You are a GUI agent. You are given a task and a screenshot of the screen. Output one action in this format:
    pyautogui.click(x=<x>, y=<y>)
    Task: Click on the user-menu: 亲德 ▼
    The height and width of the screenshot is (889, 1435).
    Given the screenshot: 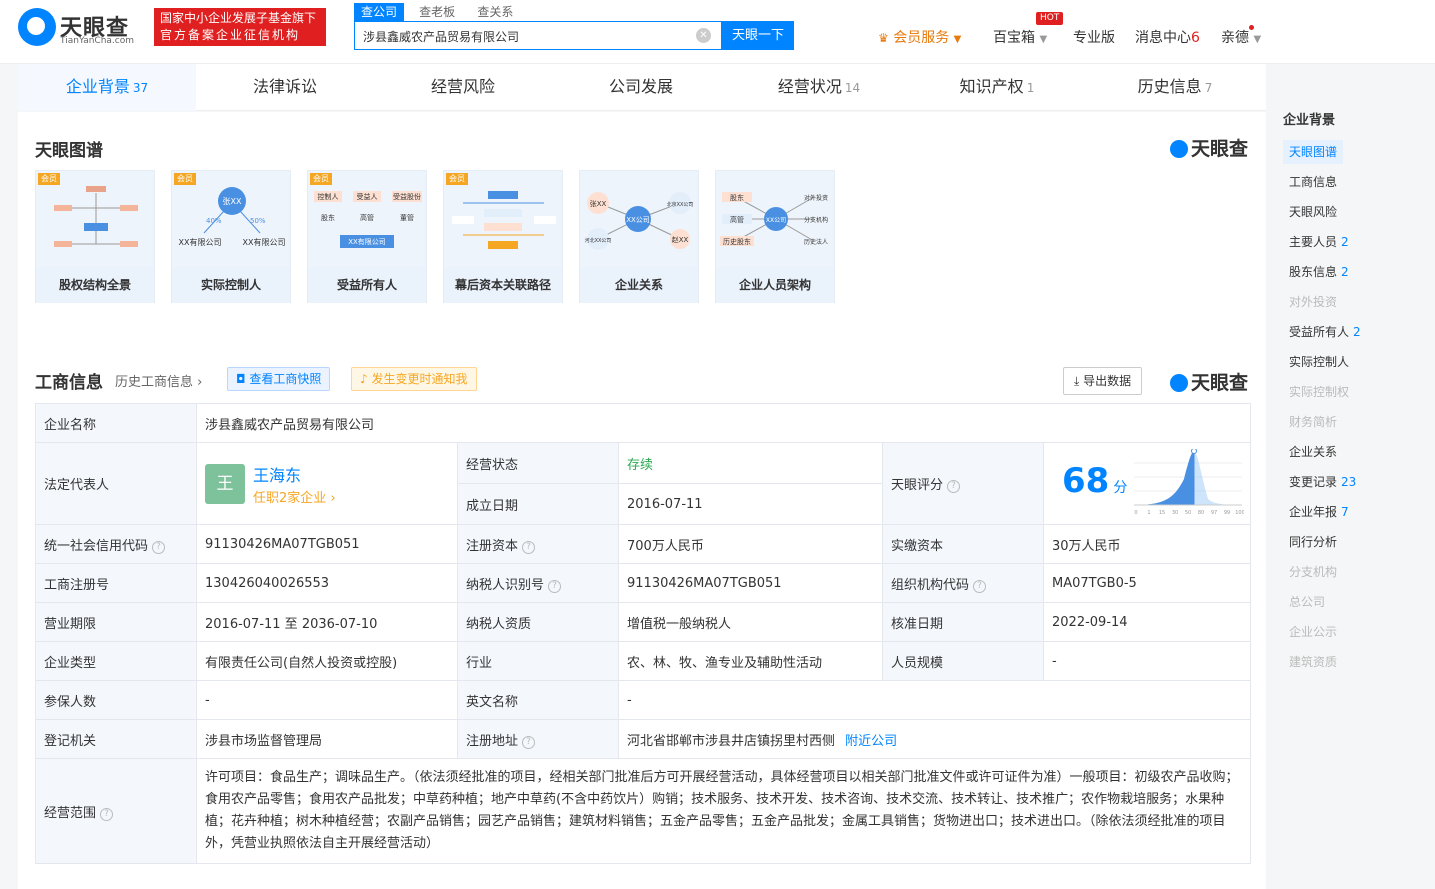 What is the action you would take?
    pyautogui.click(x=1241, y=37)
    